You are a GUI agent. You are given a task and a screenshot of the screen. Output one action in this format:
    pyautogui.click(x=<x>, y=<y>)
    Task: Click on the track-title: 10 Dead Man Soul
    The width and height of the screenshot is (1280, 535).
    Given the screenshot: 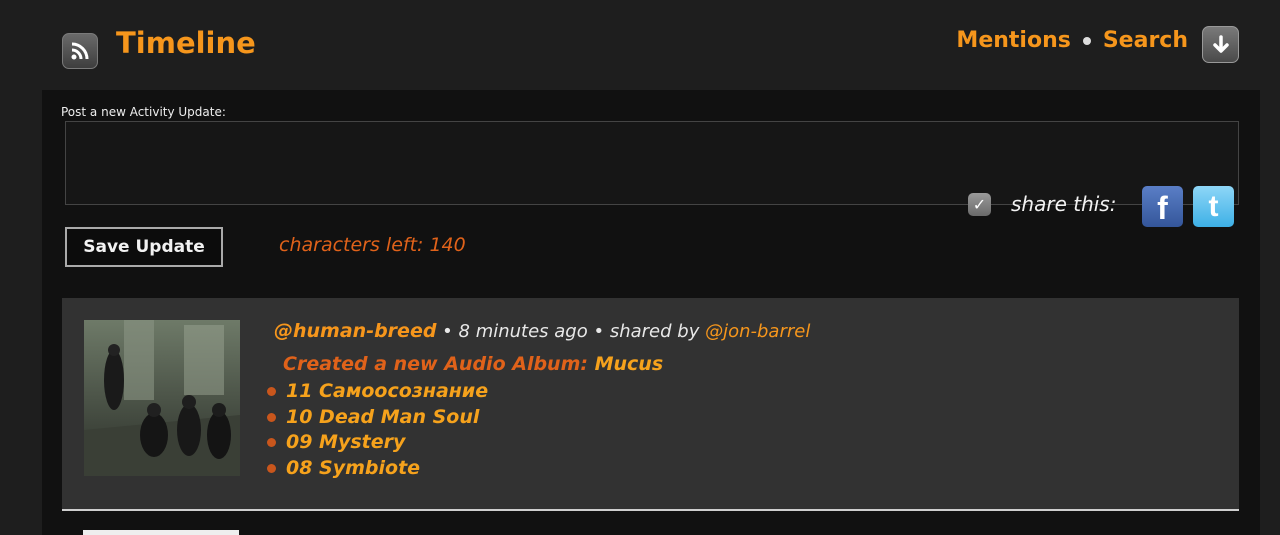 What is the action you would take?
    pyautogui.click(x=382, y=417)
    